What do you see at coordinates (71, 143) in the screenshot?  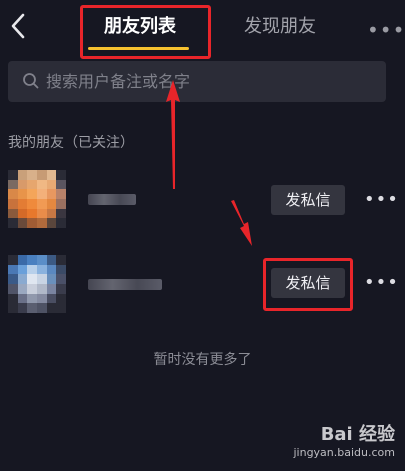 I see `section-title: 我的朋友（已关注）` at bounding box center [71, 143].